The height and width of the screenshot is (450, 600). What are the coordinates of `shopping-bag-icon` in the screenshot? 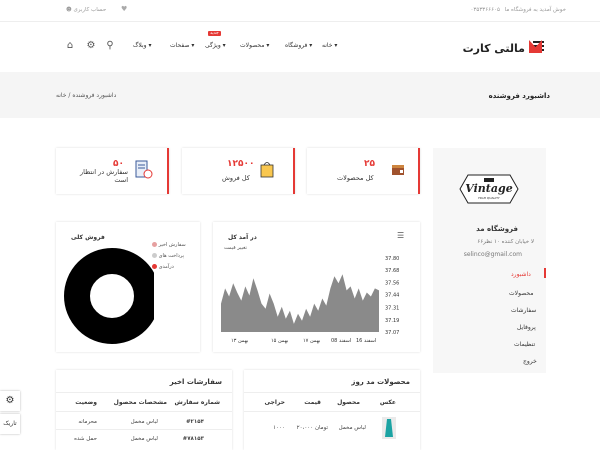 It's located at (267, 170).